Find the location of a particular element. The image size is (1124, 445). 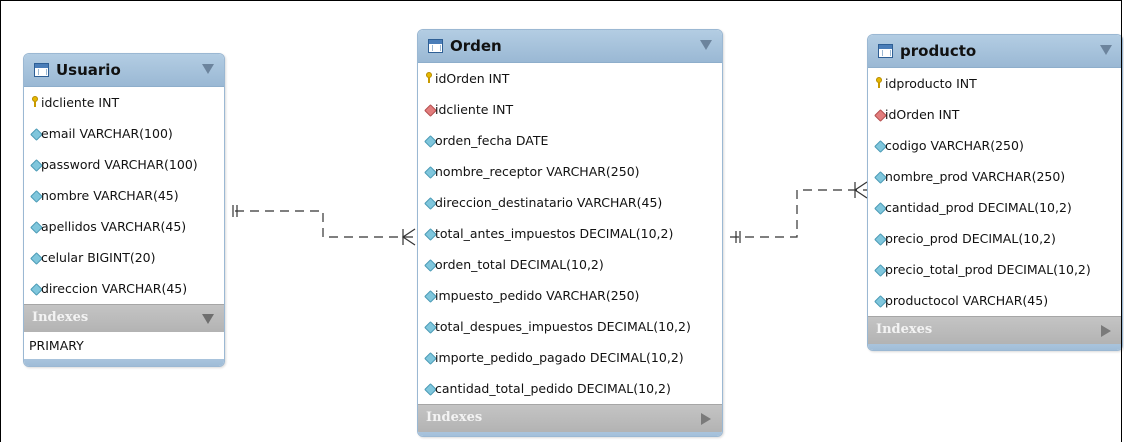

table-header: producto is located at coordinates (995, 51).